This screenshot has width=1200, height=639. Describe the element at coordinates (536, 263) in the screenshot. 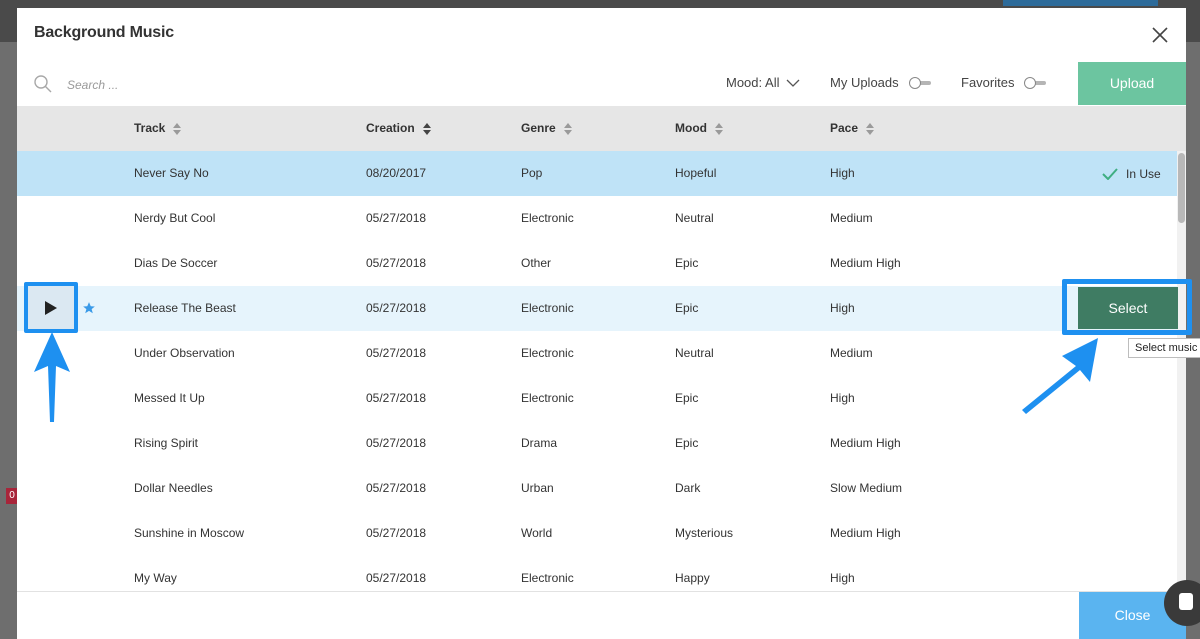

I see `genre: Other` at that location.